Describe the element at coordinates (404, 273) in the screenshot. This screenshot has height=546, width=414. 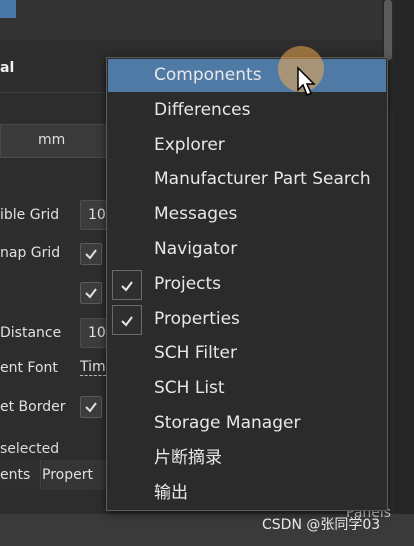
I see `right-edge-strip` at that location.